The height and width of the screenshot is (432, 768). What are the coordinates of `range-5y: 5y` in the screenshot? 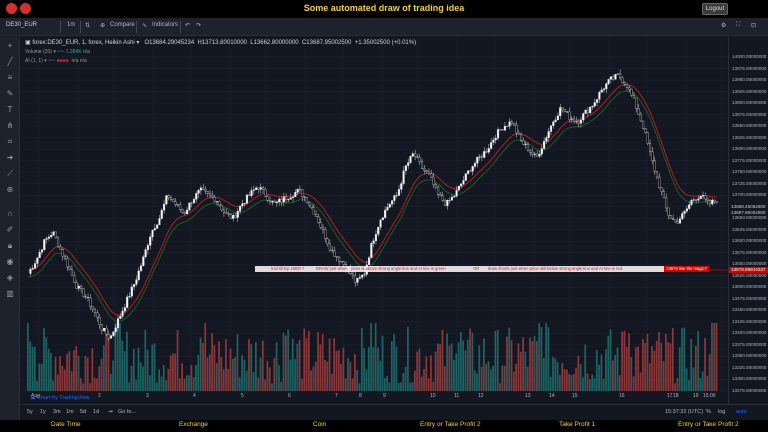 It's located at (30, 412).